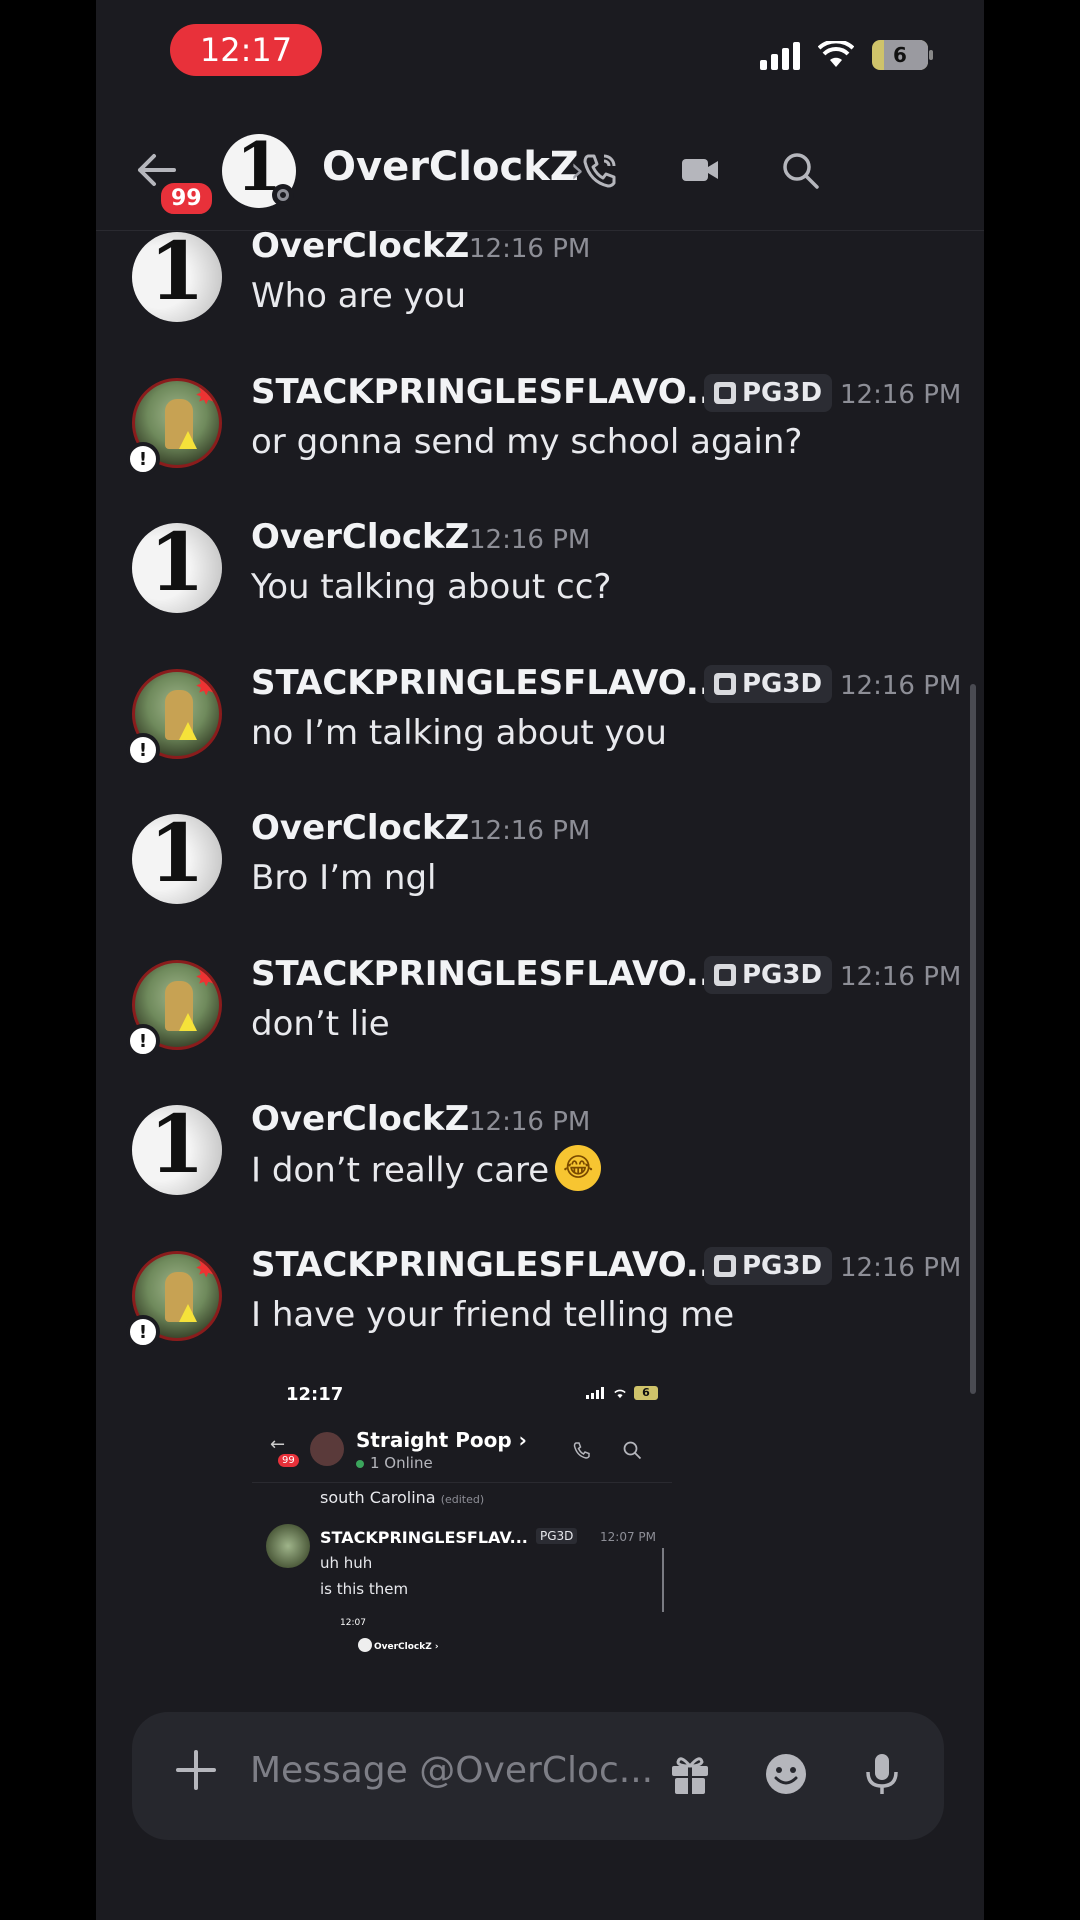 The width and height of the screenshot is (1080, 1920). What do you see at coordinates (450, 167) in the screenshot?
I see `page-title: OverClockZ` at bounding box center [450, 167].